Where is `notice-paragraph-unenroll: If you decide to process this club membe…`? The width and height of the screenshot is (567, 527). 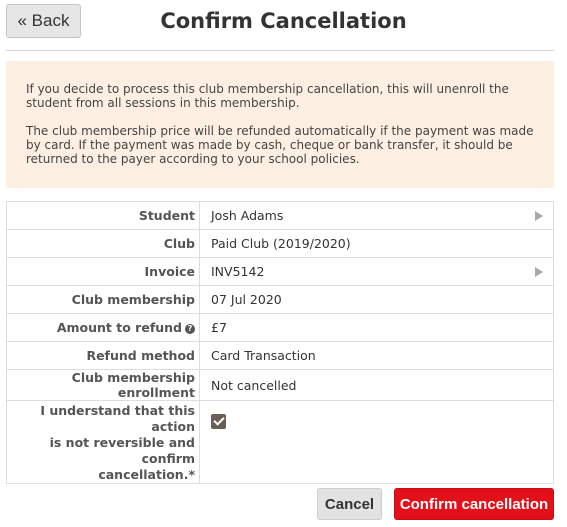 notice-paragraph-unenroll: If you decide to process this club membe… is located at coordinates (267, 96).